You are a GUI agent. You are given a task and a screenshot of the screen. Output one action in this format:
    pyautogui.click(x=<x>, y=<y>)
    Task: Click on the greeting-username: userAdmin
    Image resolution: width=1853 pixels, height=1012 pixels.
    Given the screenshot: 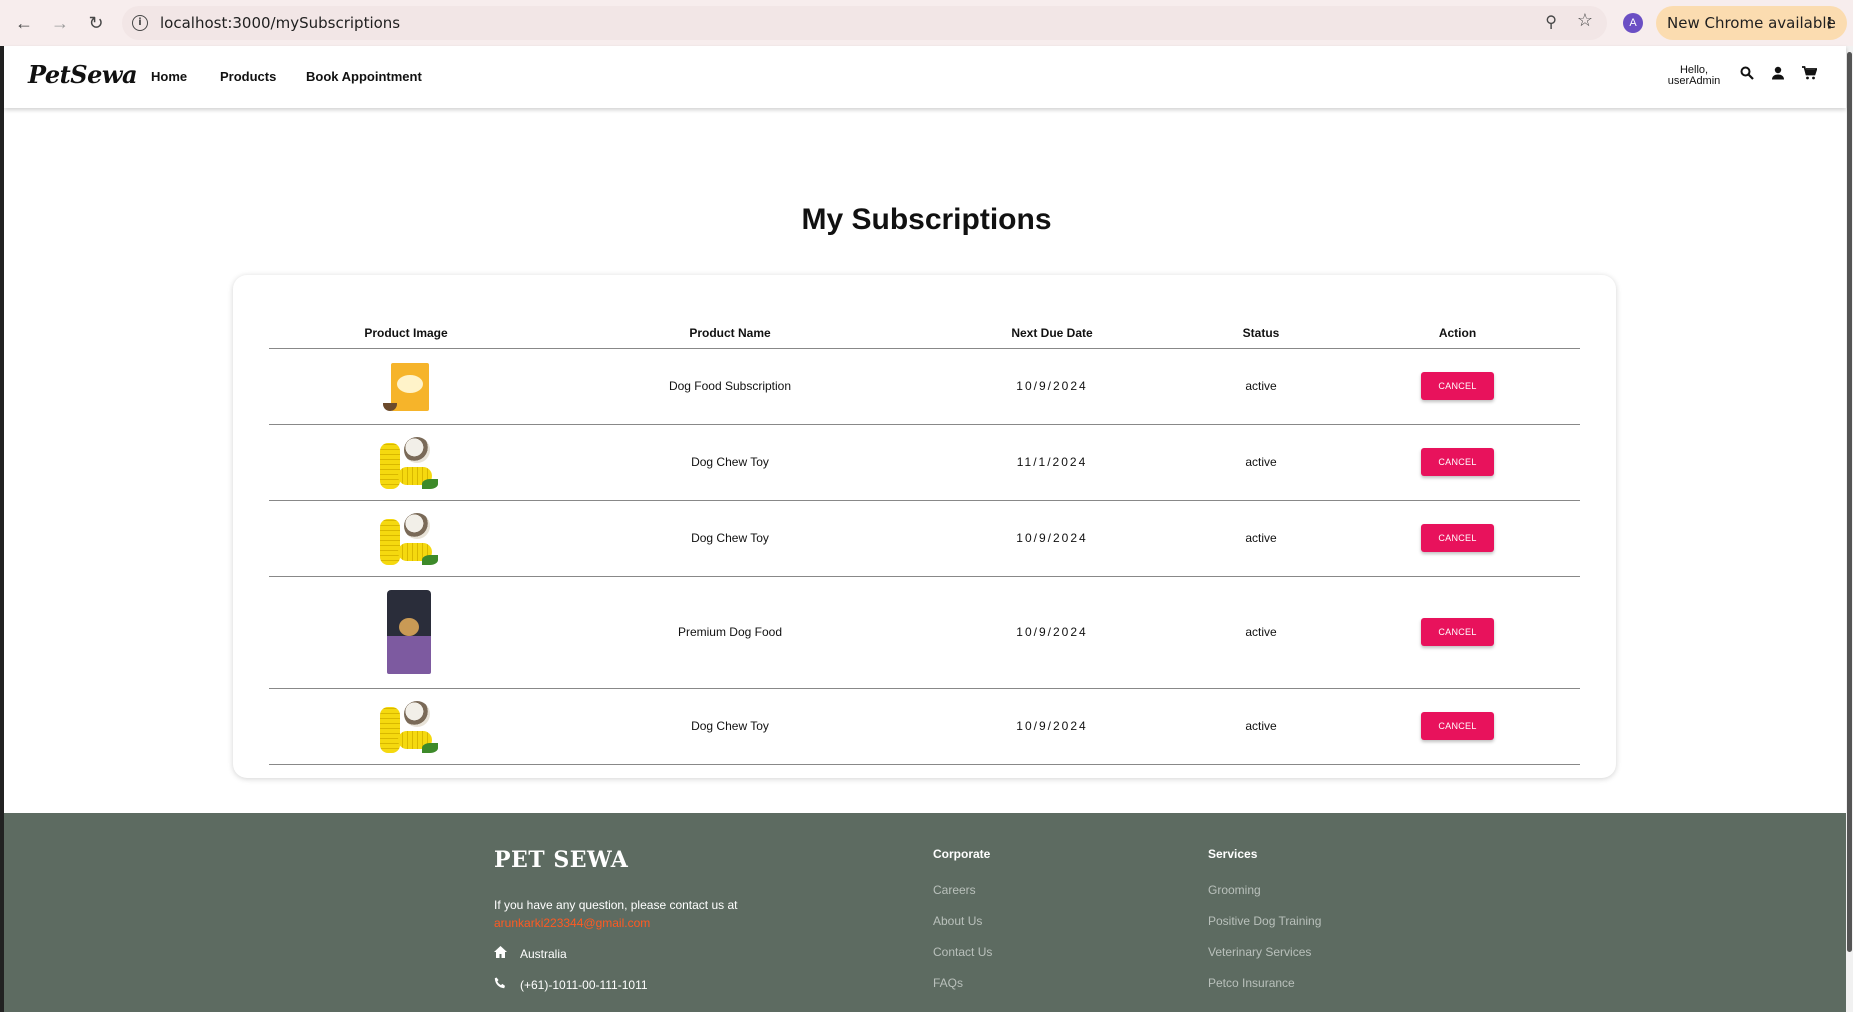 What is the action you would take?
    pyautogui.click(x=1694, y=81)
    